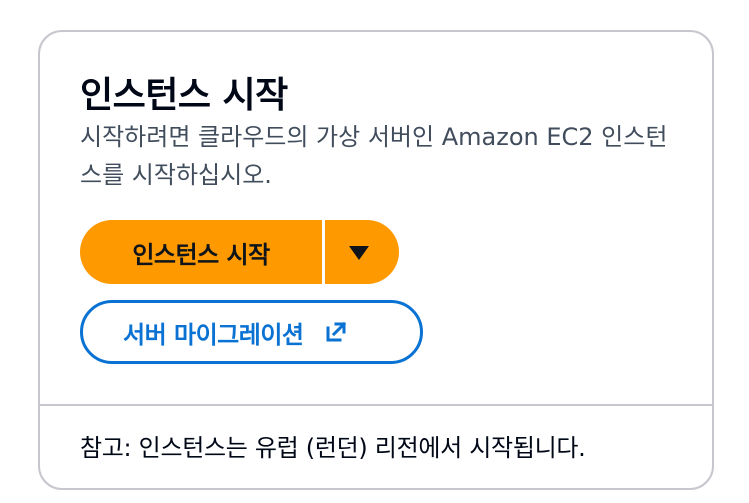  Describe the element at coordinates (336, 331) in the screenshot. I see `external-link-icon` at that location.